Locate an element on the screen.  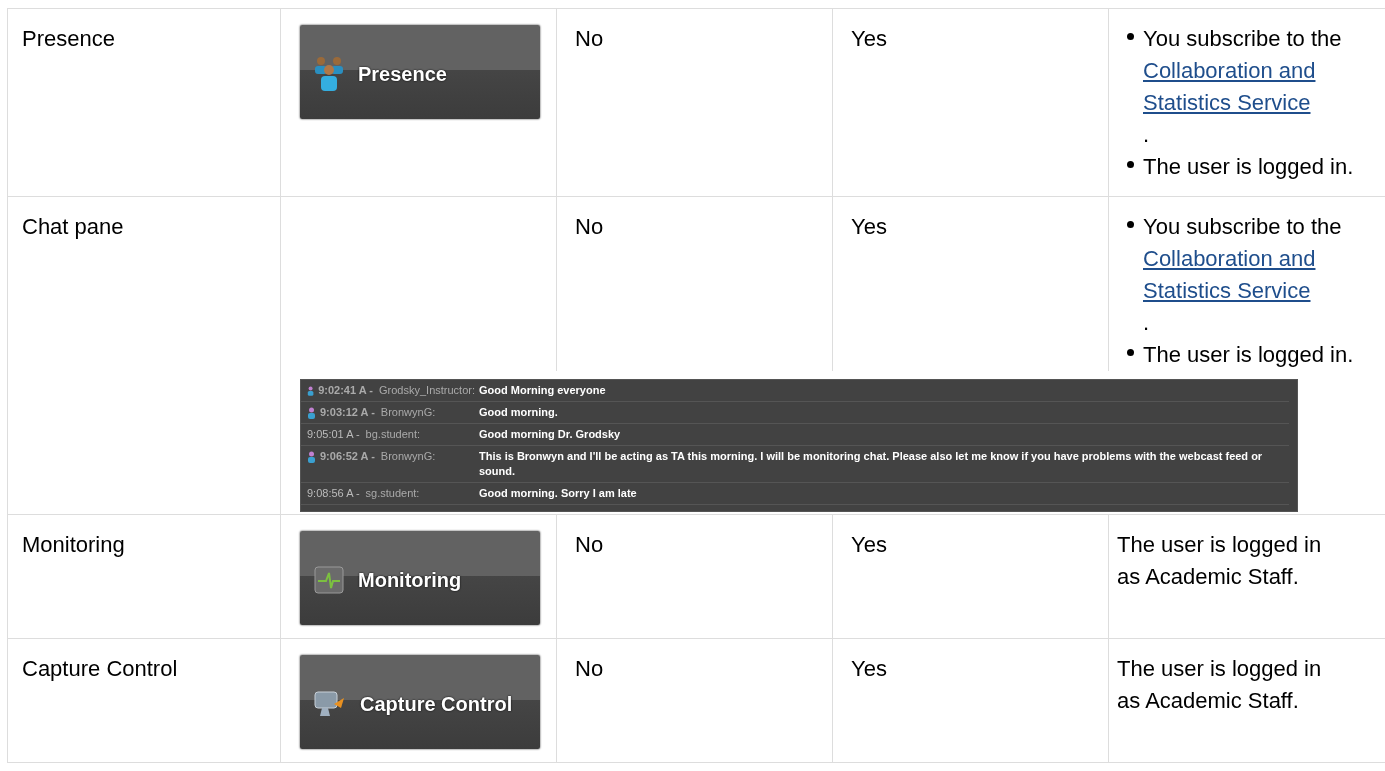
chat-message: Good Morning everyone is located at coordinates (542, 390).